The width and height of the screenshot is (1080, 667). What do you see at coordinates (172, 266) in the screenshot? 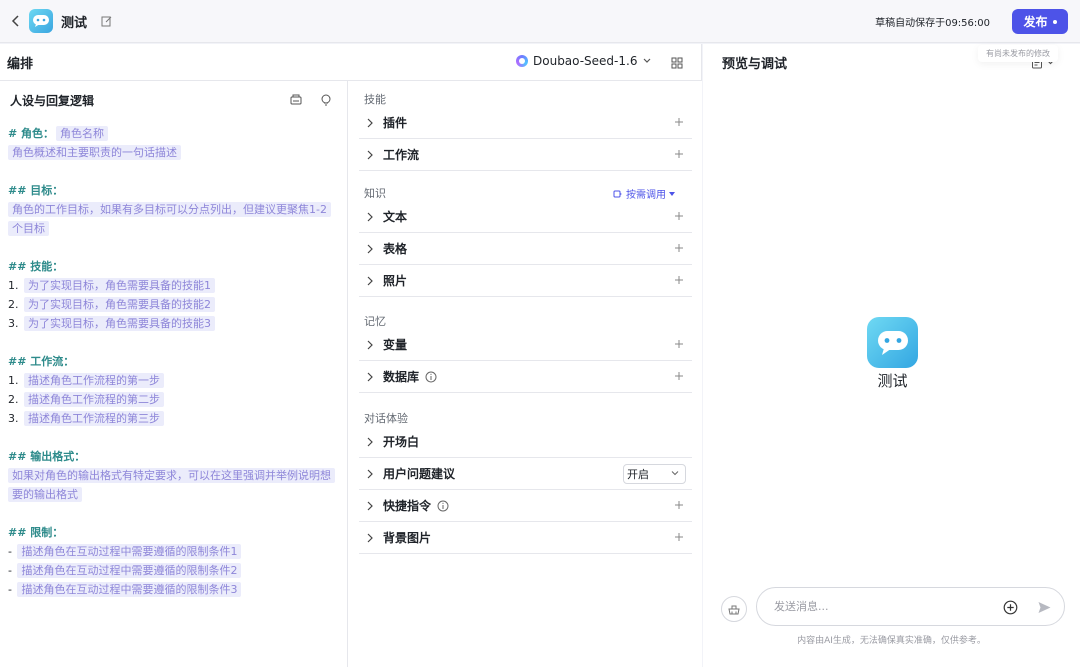
I see `prompt-line: ## 技能：` at bounding box center [172, 266].